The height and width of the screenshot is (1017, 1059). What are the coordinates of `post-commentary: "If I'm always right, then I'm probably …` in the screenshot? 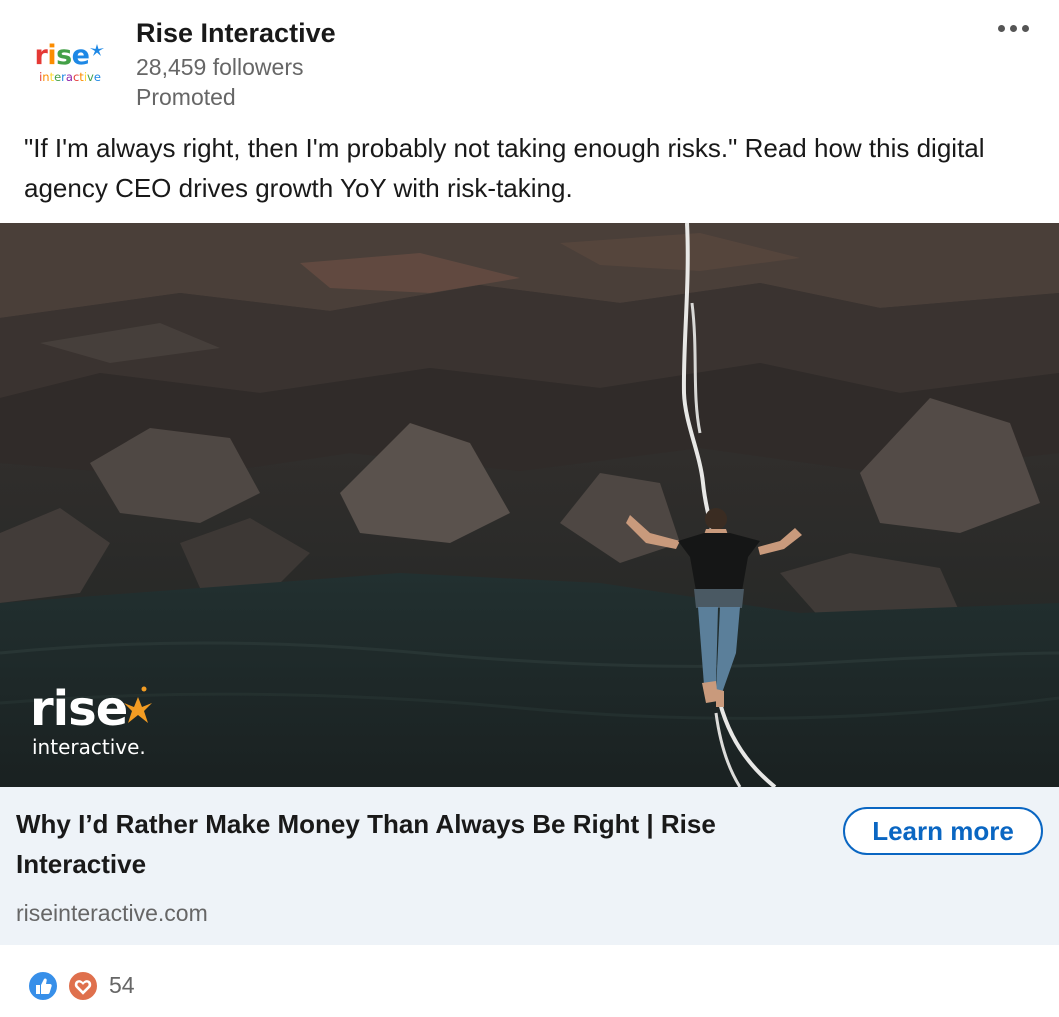 It's located at (504, 168).